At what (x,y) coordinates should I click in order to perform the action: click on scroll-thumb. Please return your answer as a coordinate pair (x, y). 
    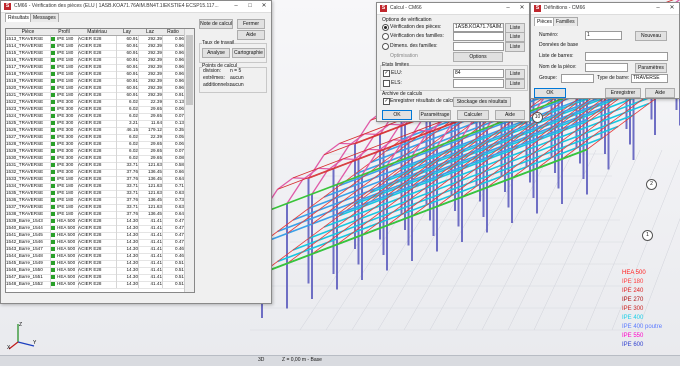
    Looking at the image, I should click on (189, 70).